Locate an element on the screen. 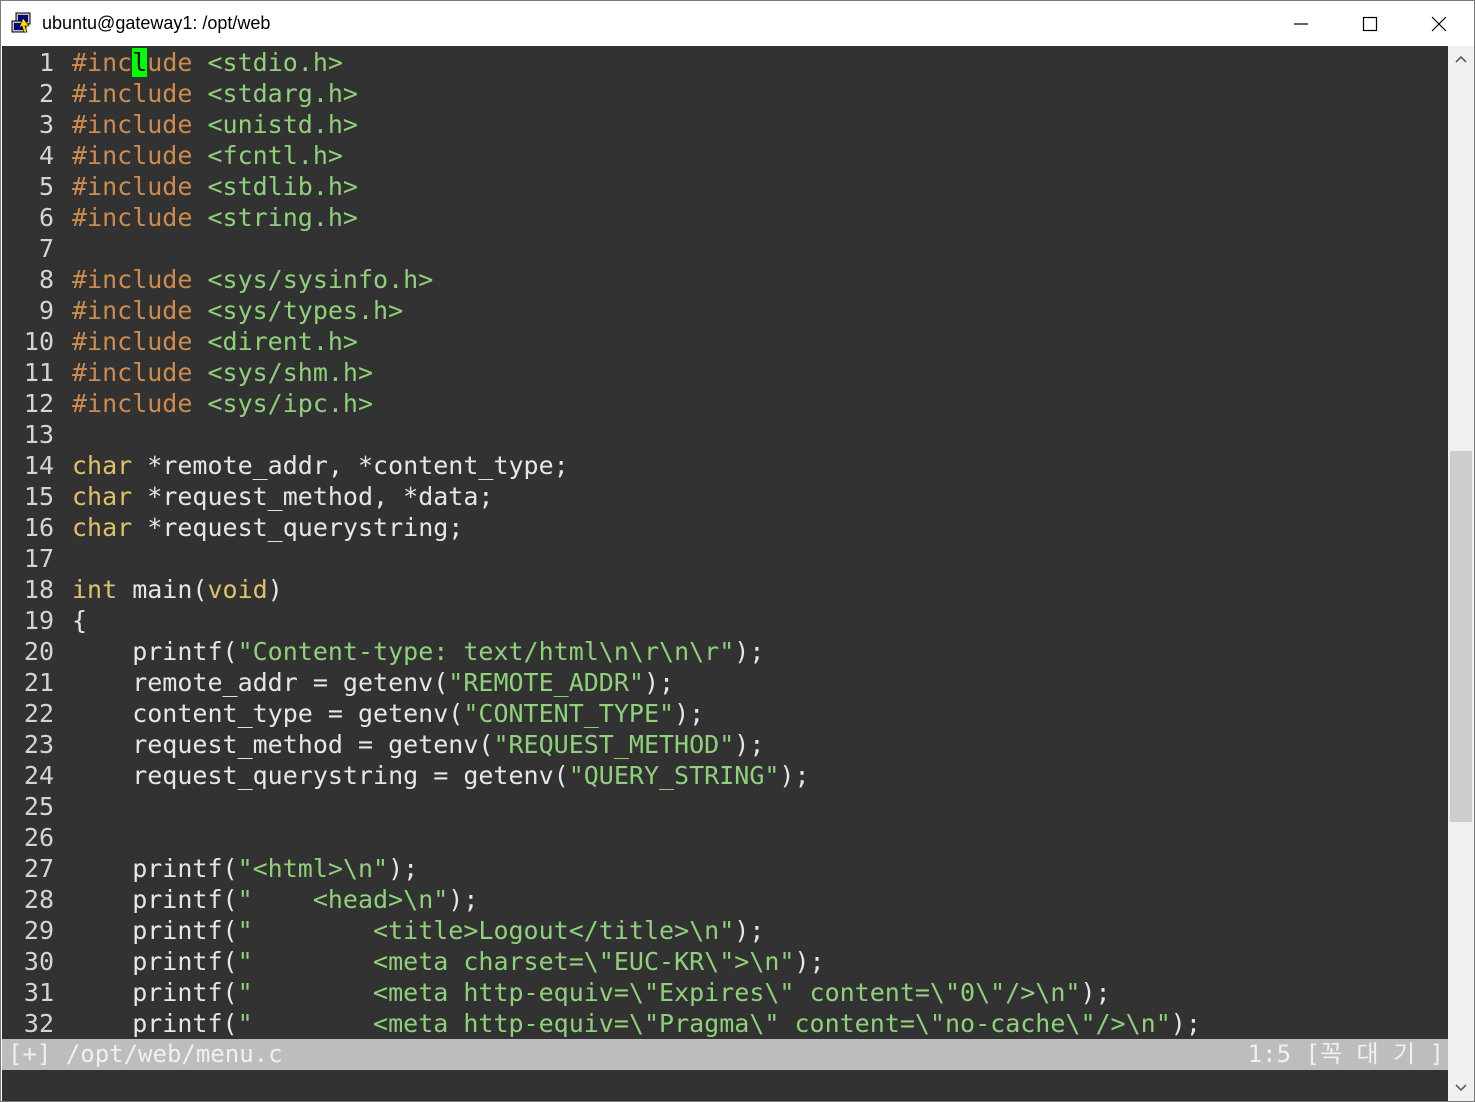  close-button is located at coordinates (1439, 23).